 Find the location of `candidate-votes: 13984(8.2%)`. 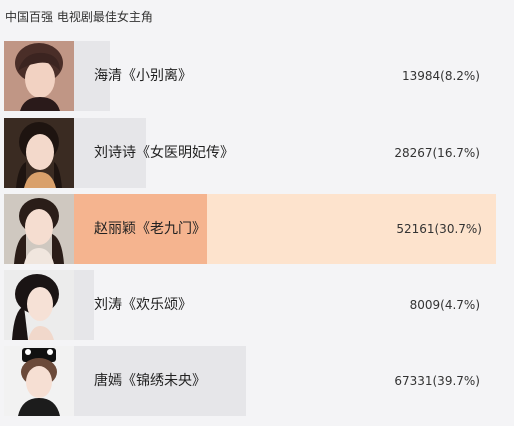

candidate-votes: 13984(8.2%) is located at coordinates (440, 76).